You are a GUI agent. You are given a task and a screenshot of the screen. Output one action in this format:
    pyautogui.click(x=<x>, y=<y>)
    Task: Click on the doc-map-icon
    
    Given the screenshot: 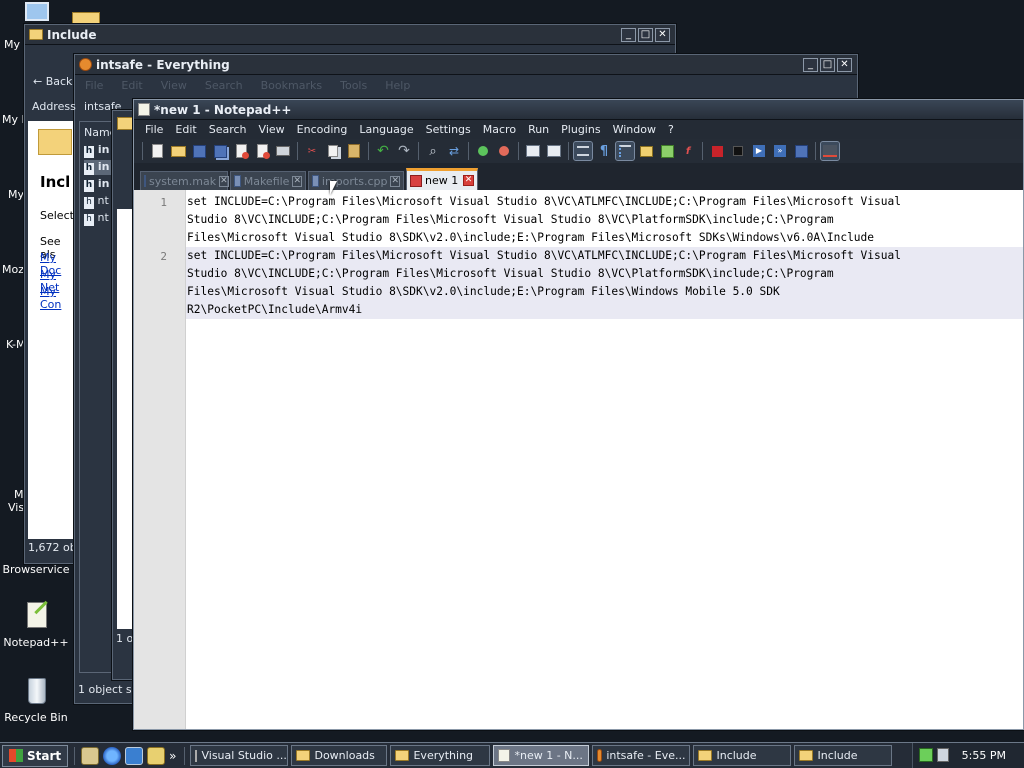 What is the action you would take?
    pyautogui.click(x=667, y=151)
    